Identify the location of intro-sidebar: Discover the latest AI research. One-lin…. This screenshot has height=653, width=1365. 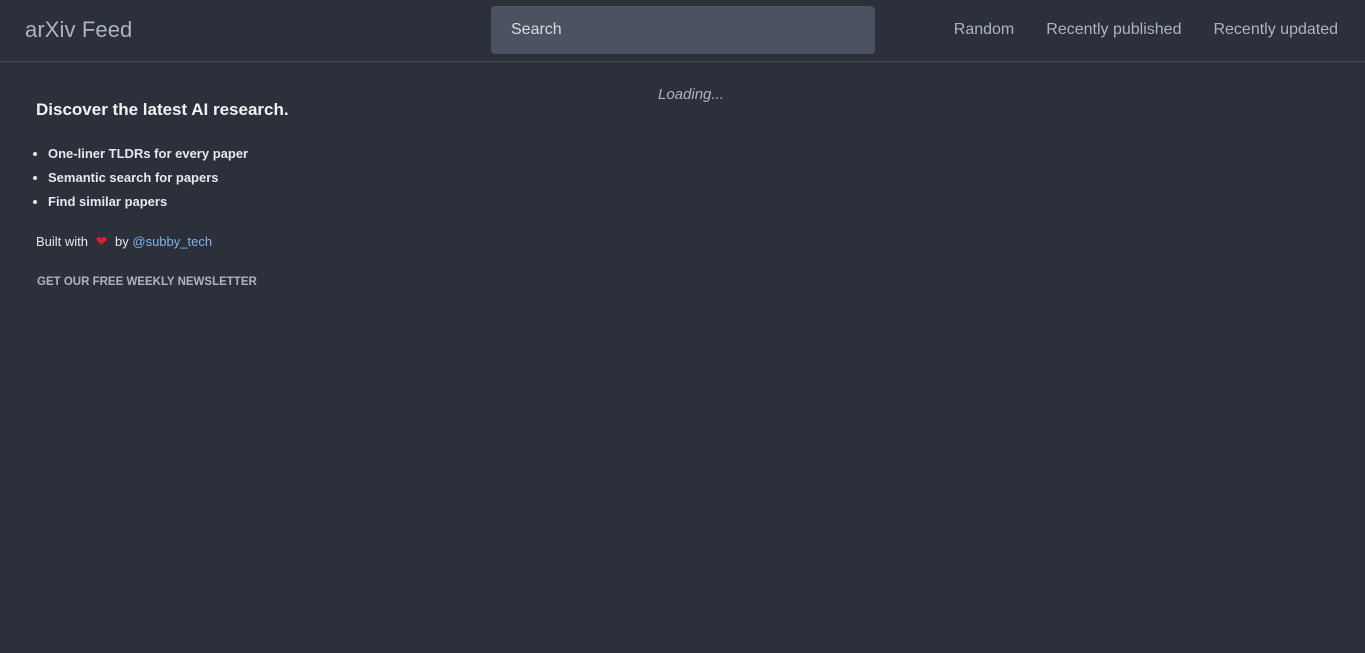
(201, 195).